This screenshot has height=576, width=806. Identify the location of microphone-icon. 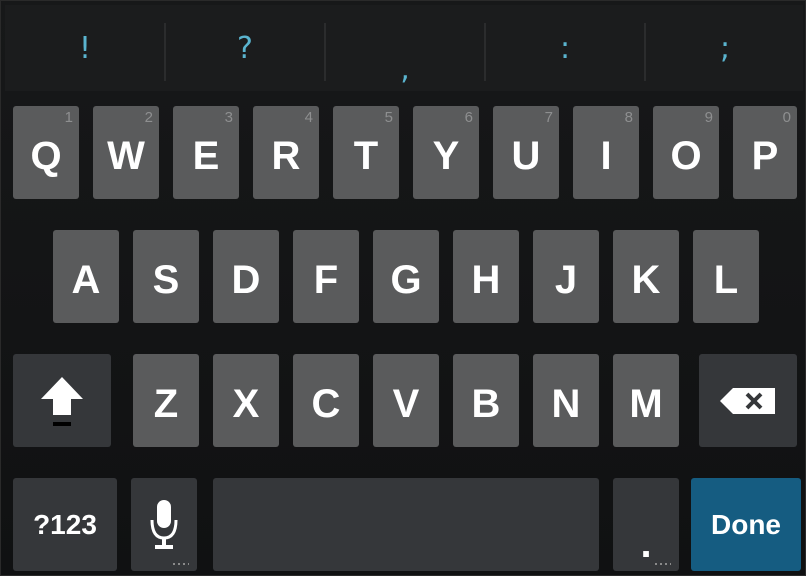
(164, 524).